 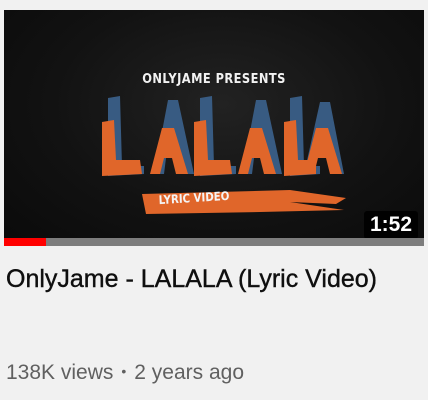 I want to click on video-metadata: 138K views • 2 years ago, so click(x=125, y=373).